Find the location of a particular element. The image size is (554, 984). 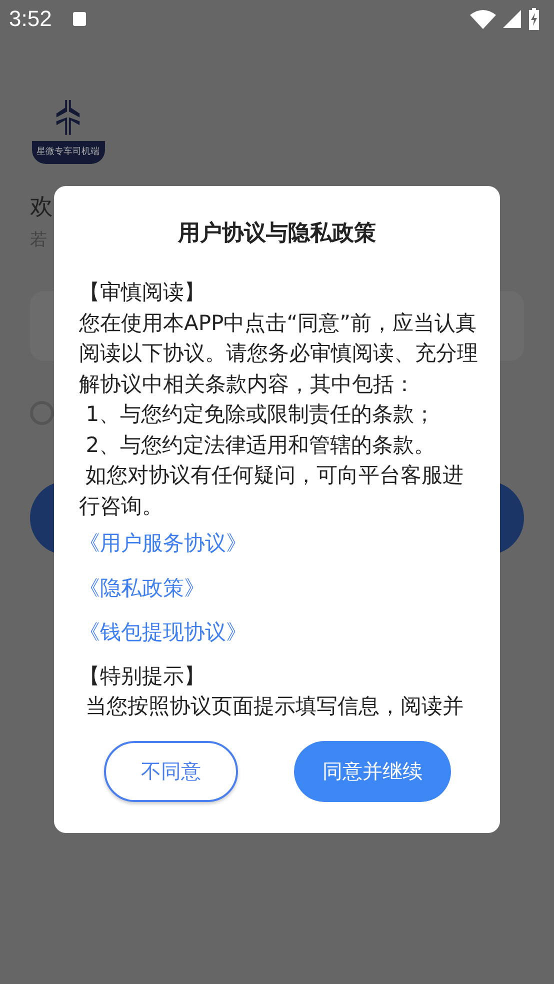

agreement-link: 《隐私政策》 is located at coordinates (142, 587).